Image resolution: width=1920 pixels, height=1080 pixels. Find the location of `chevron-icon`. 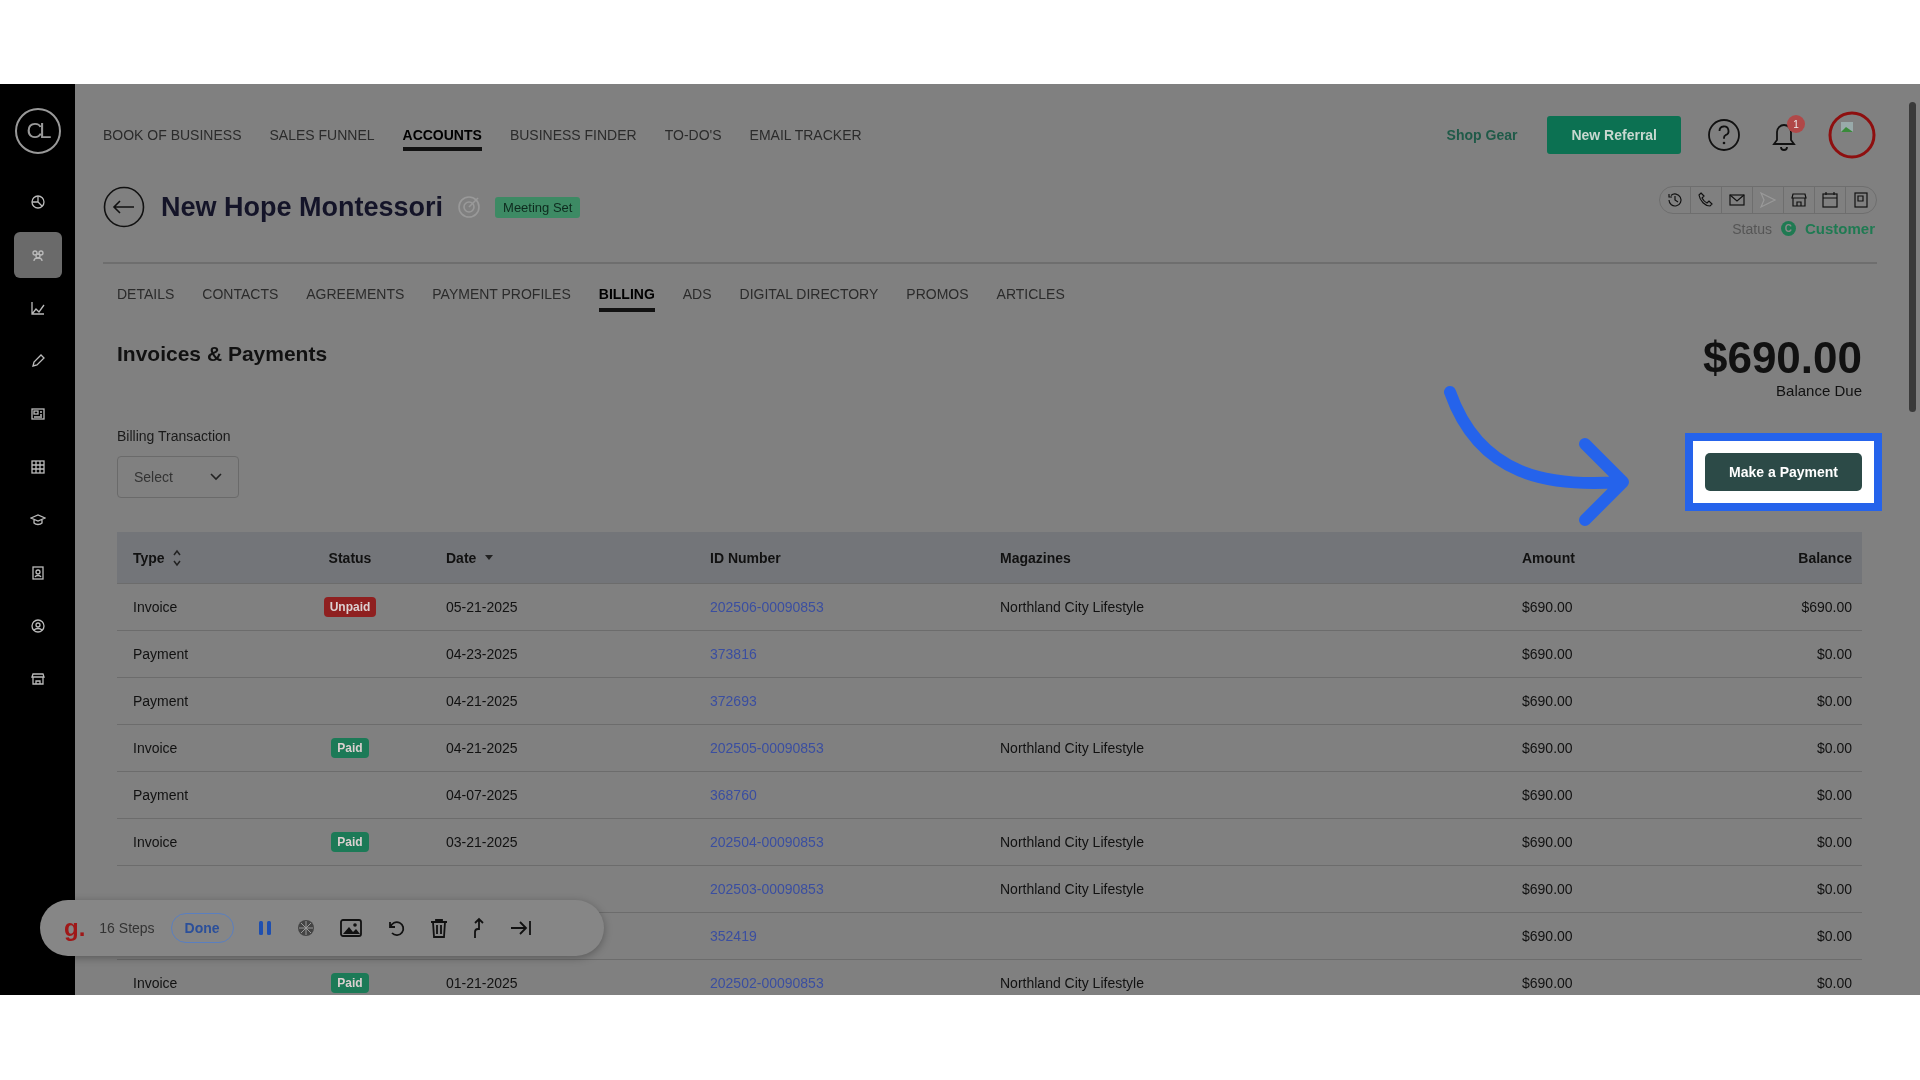

chevron-icon is located at coordinates (216, 477).